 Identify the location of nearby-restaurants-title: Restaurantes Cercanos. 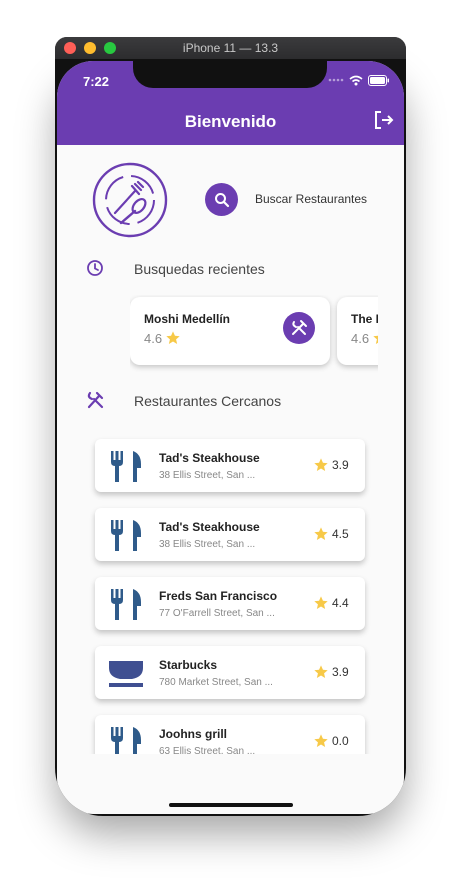
(208, 401).